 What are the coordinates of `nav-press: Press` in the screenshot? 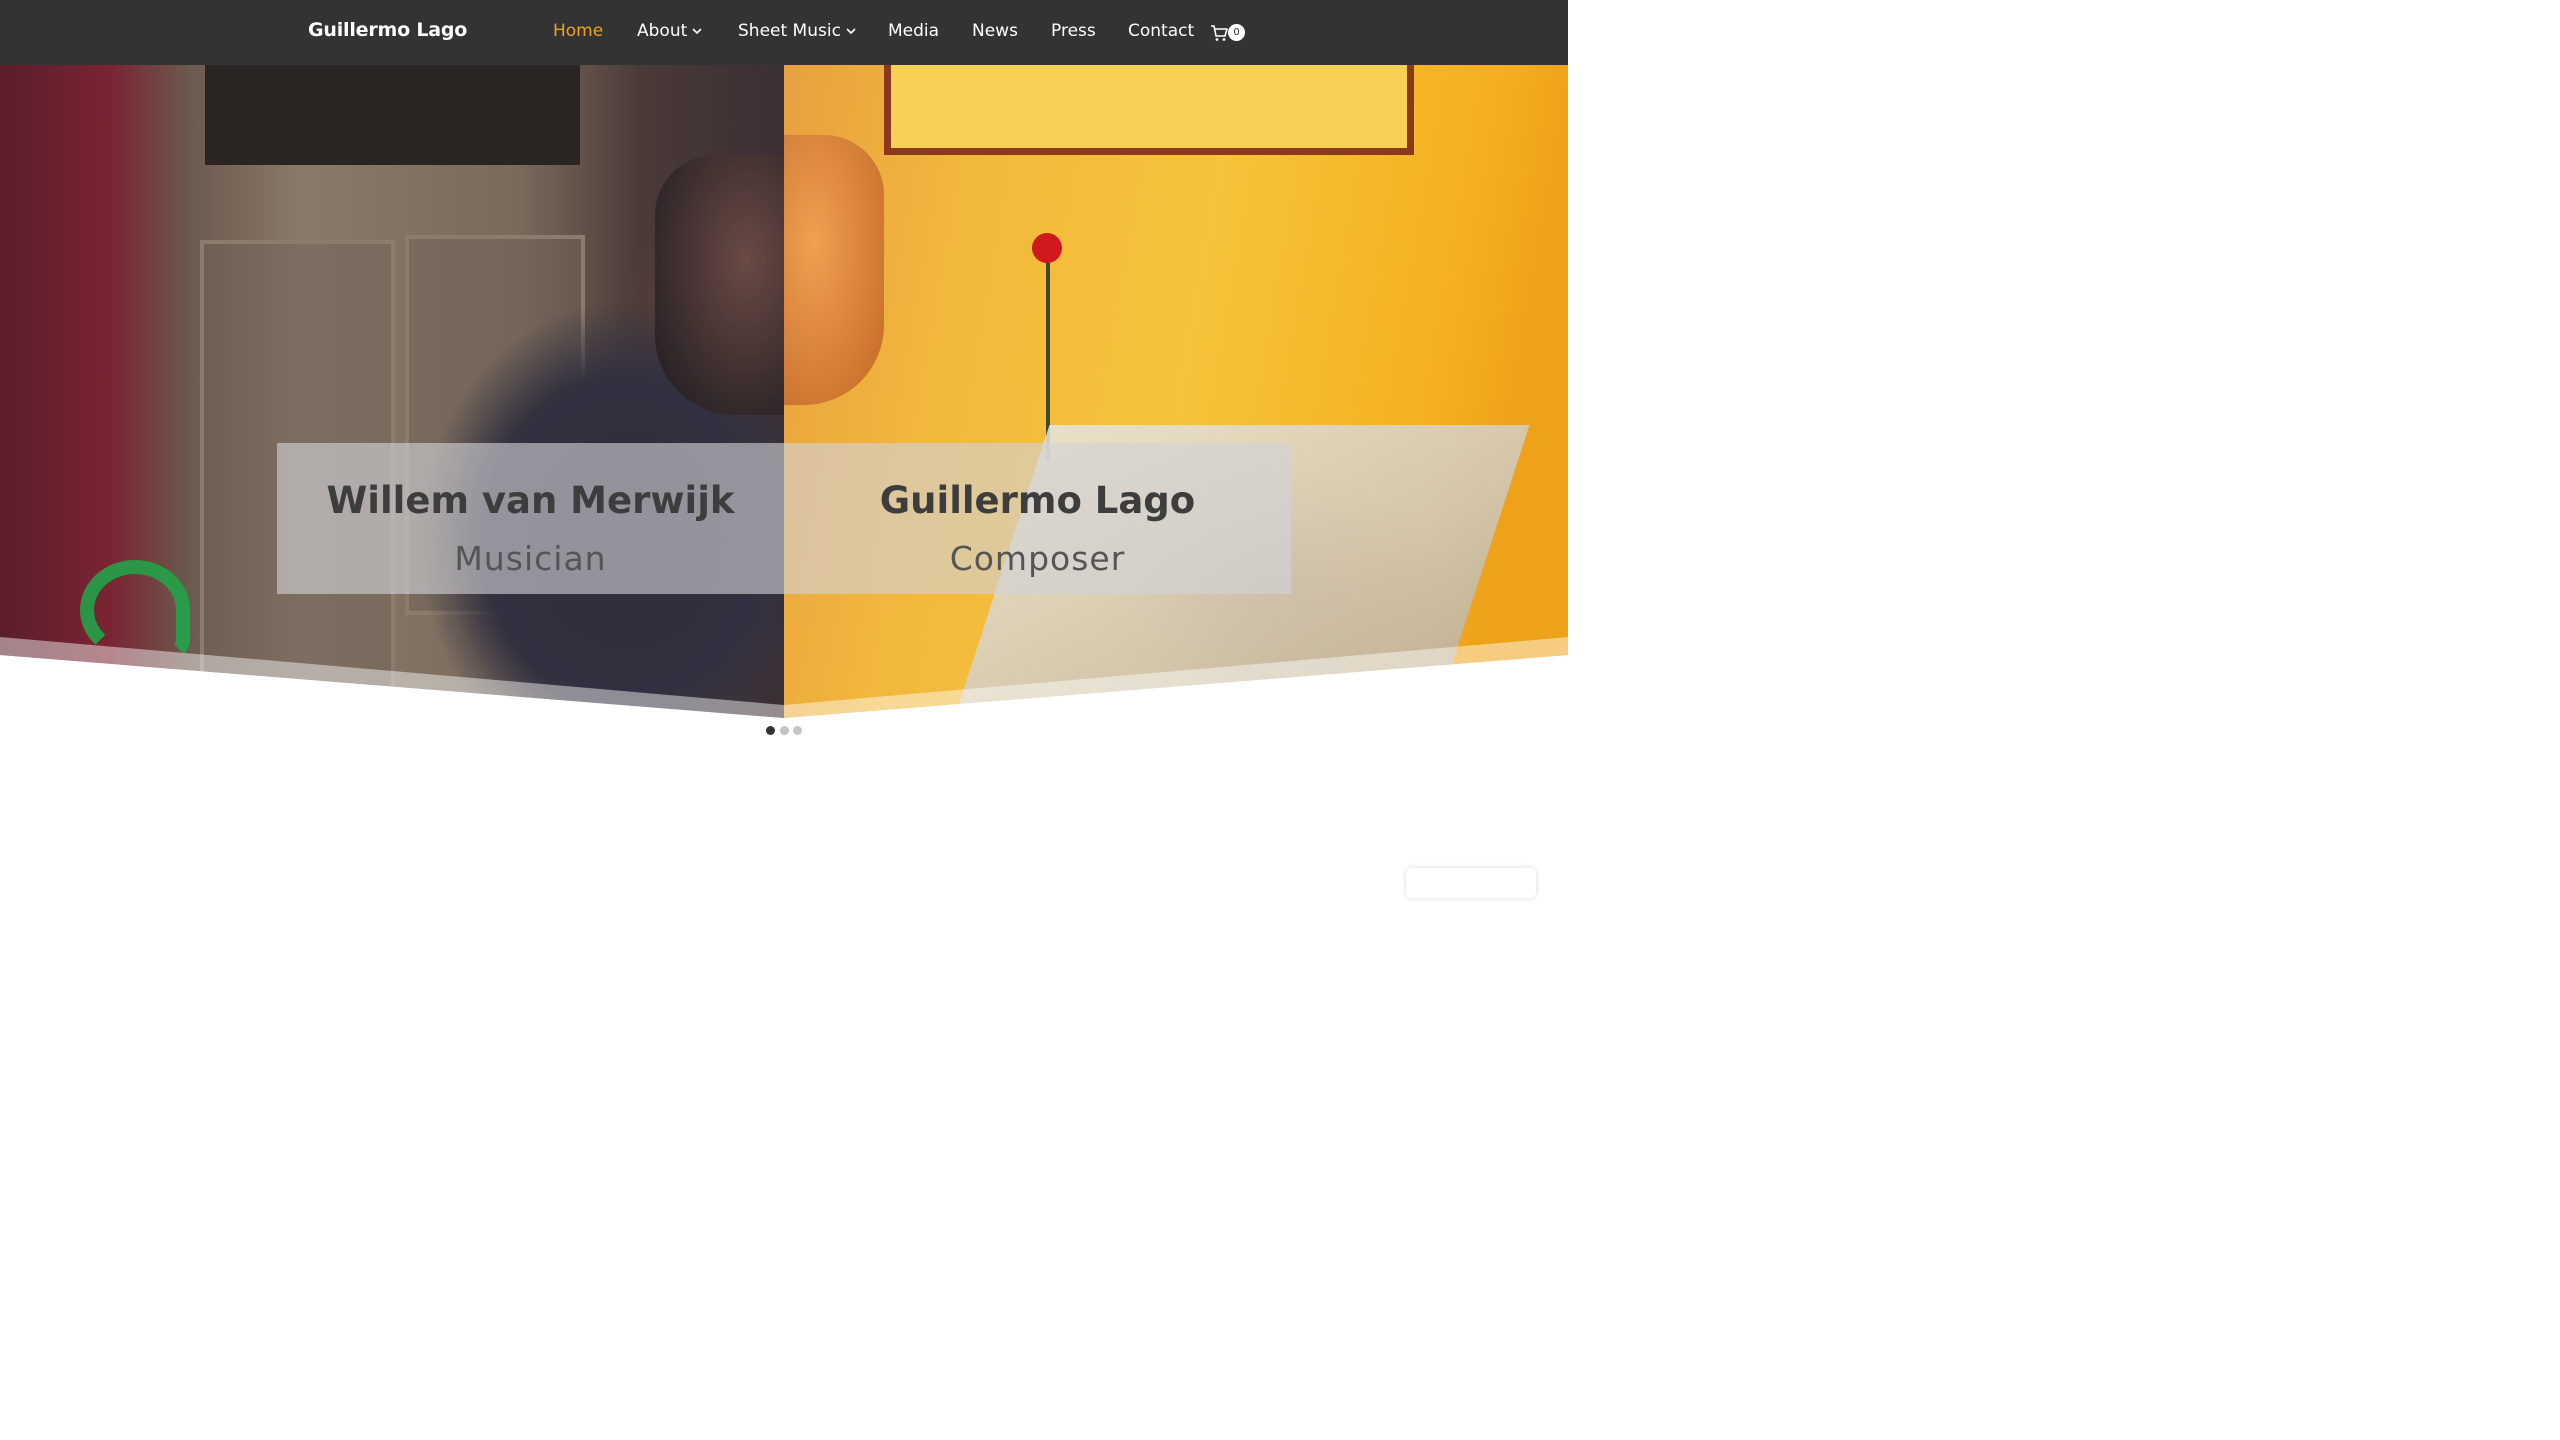 It's located at (1073, 31).